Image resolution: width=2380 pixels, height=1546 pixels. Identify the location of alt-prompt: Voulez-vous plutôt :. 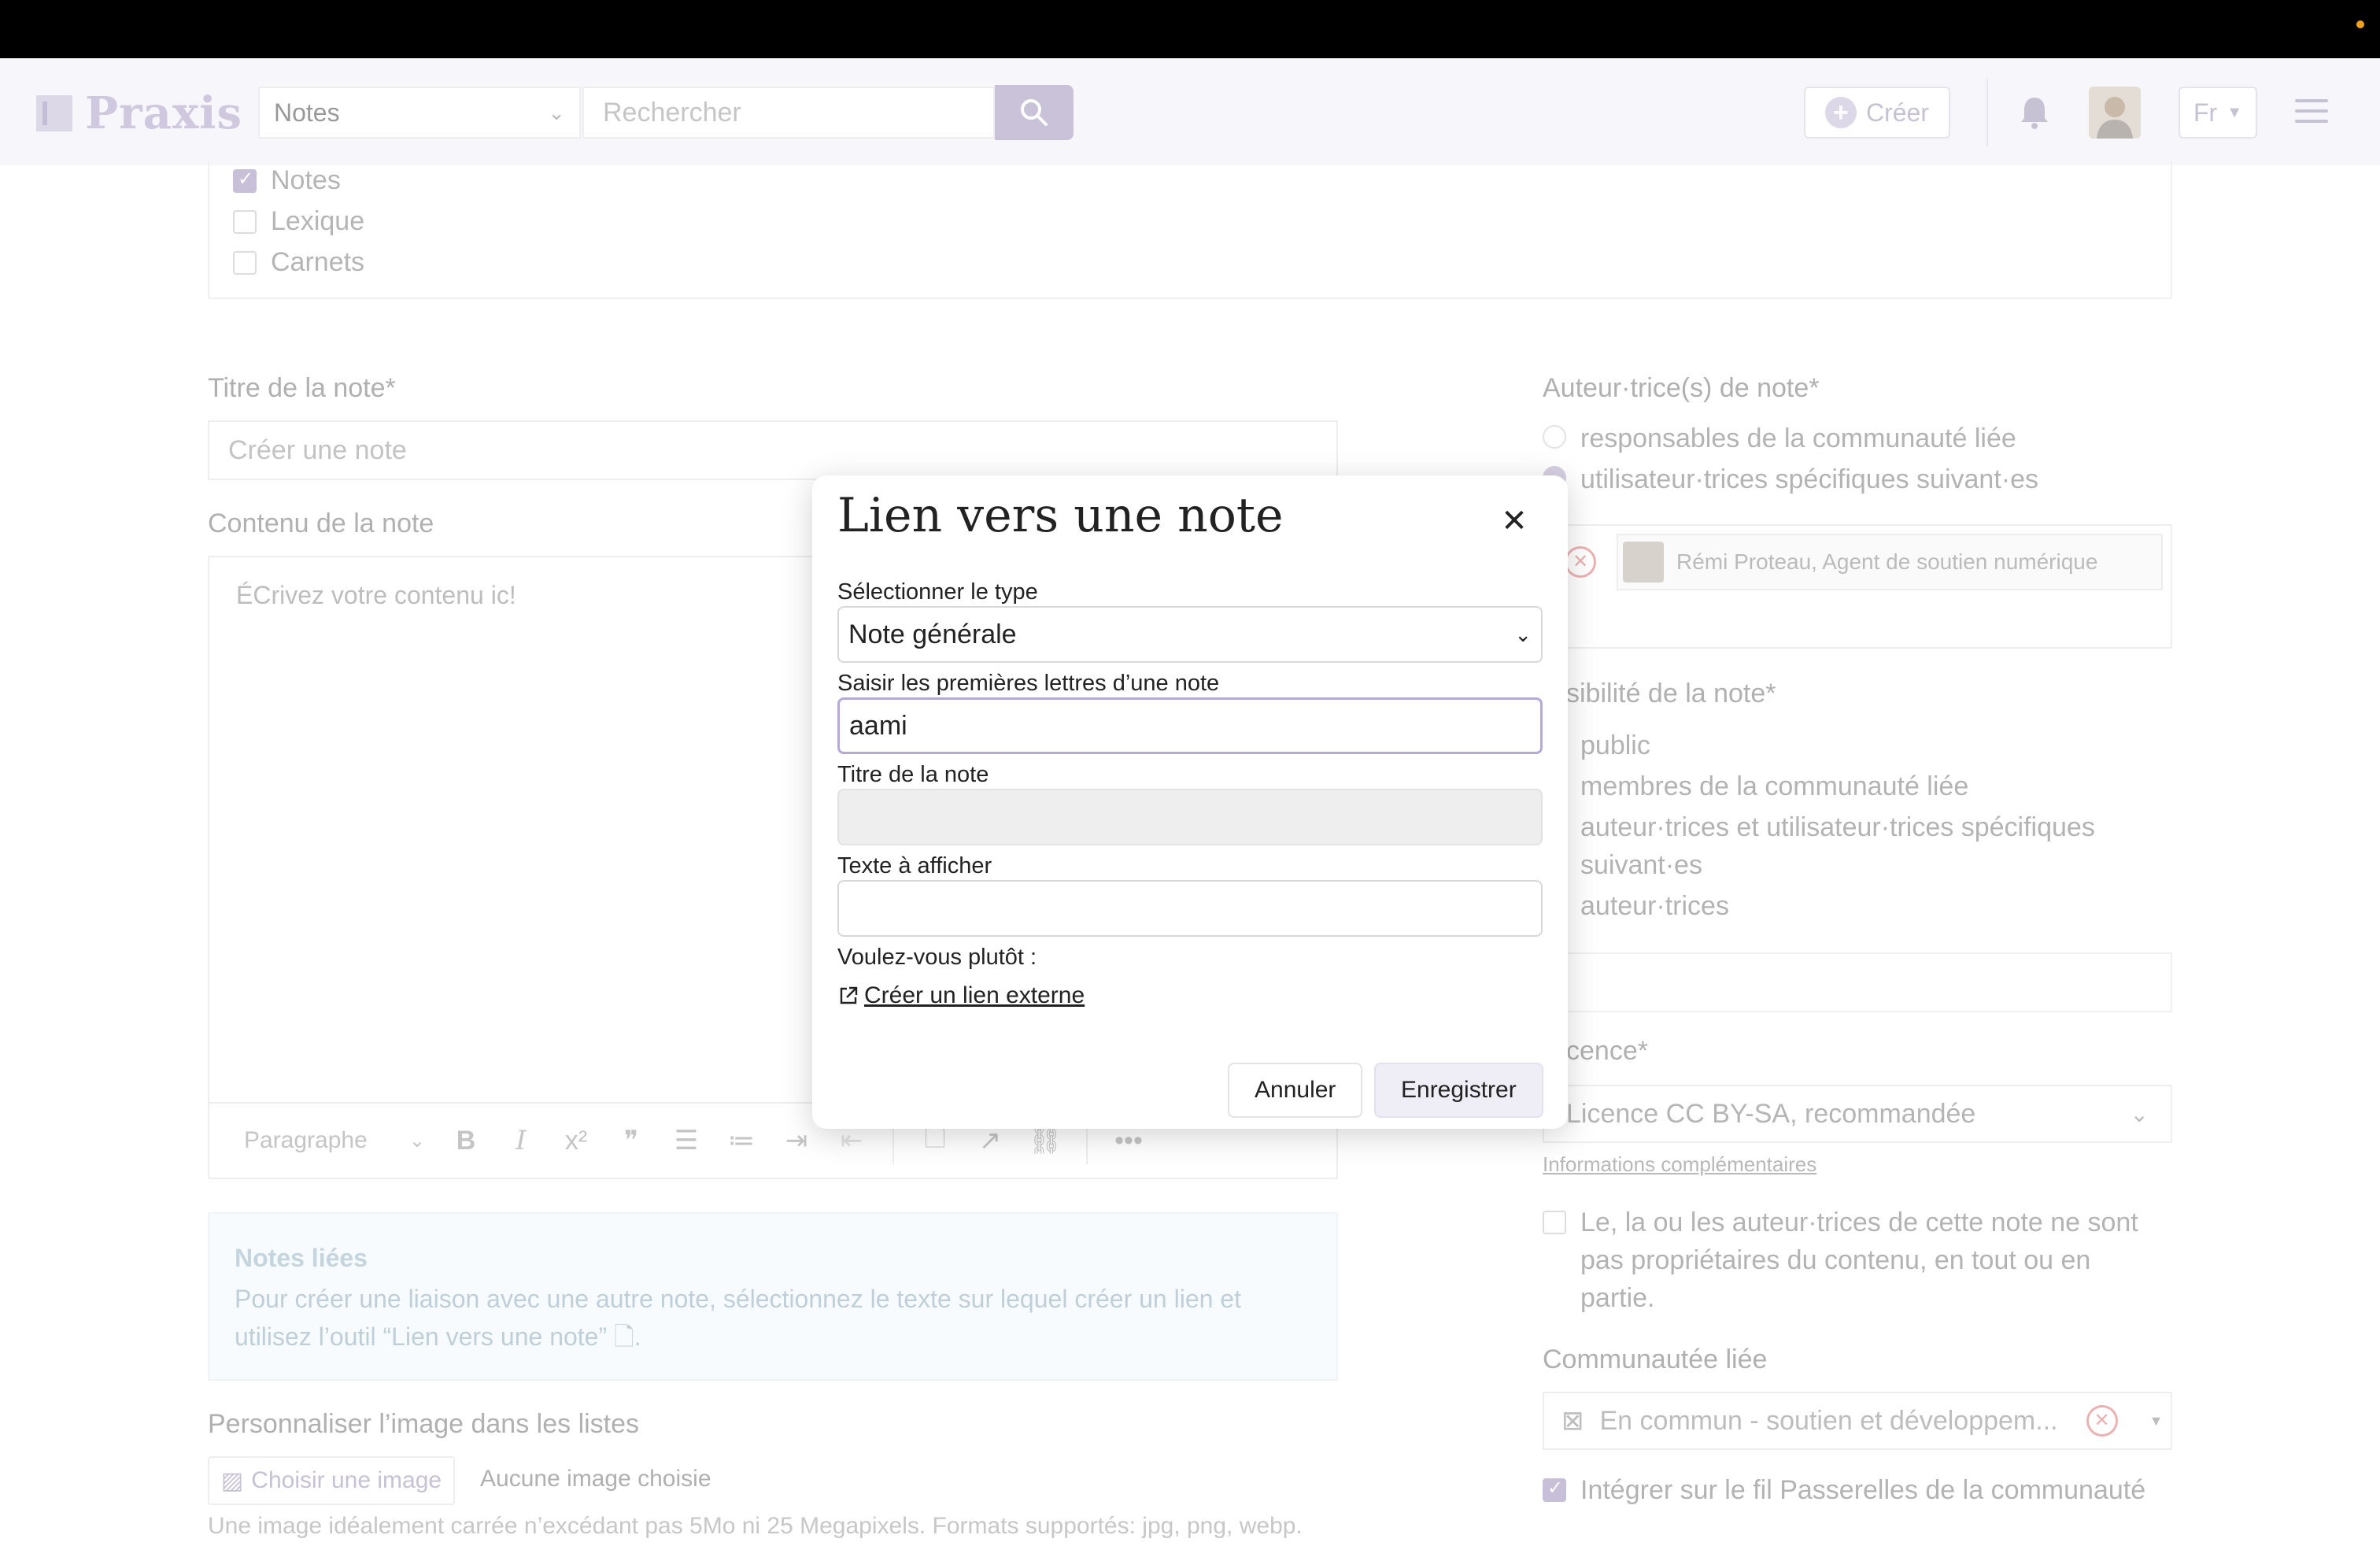
(937, 958).